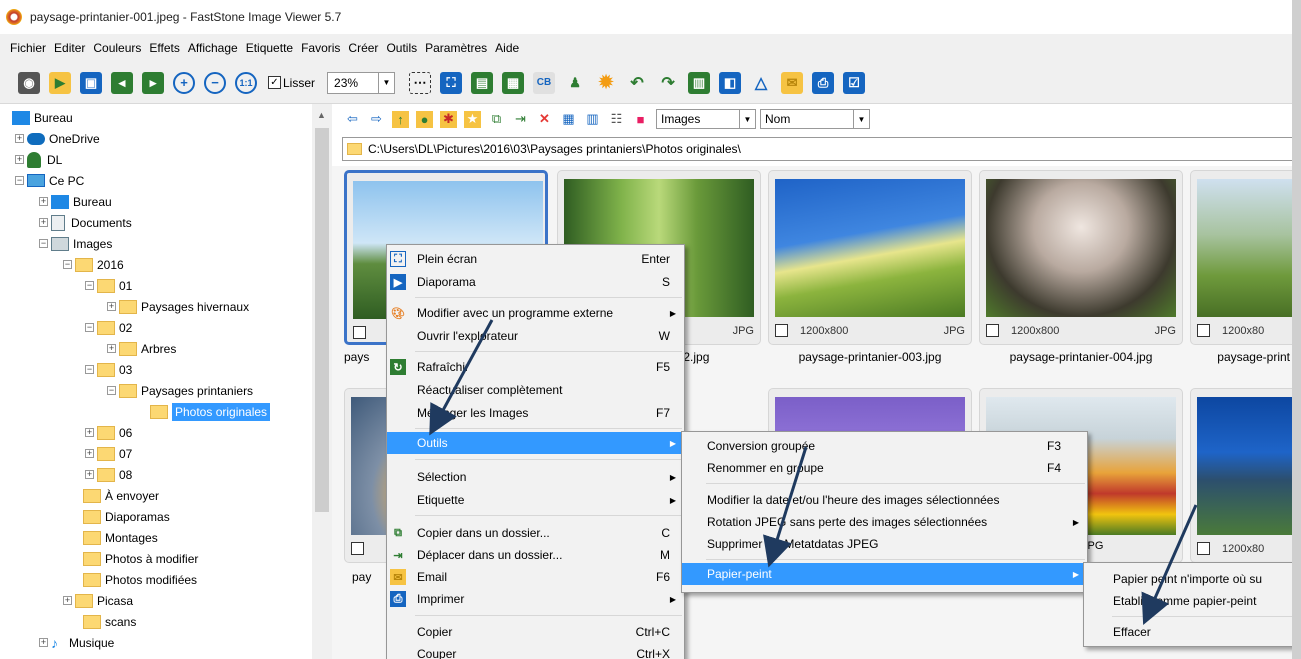 This screenshot has width=1301, height=659. What do you see at coordinates (606, 83) in the screenshot?
I see `effects-icon: ✹` at bounding box center [606, 83].